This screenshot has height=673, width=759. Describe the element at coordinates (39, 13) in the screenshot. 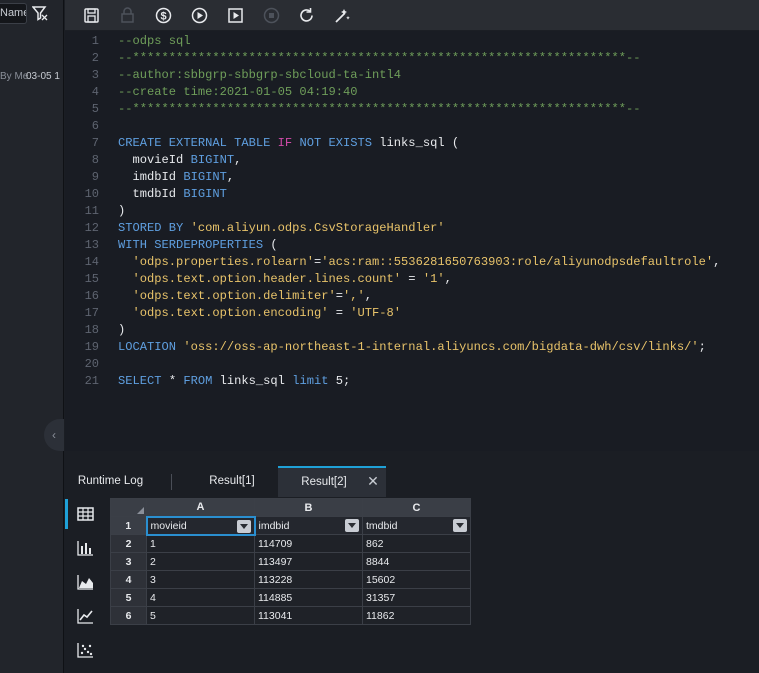

I see `filter-icon` at that location.